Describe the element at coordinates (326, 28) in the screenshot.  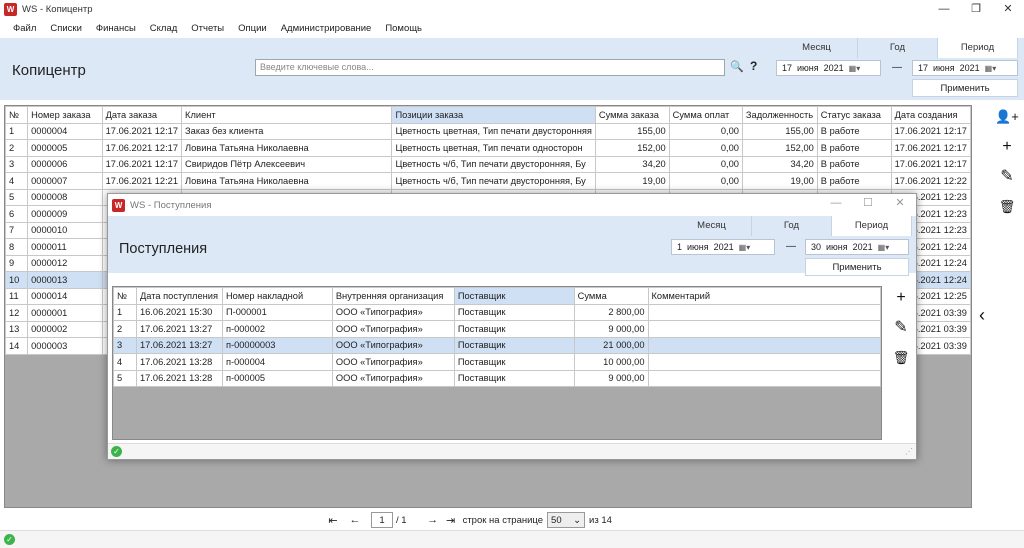
I see `menu-administration: Администрирование` at that location.